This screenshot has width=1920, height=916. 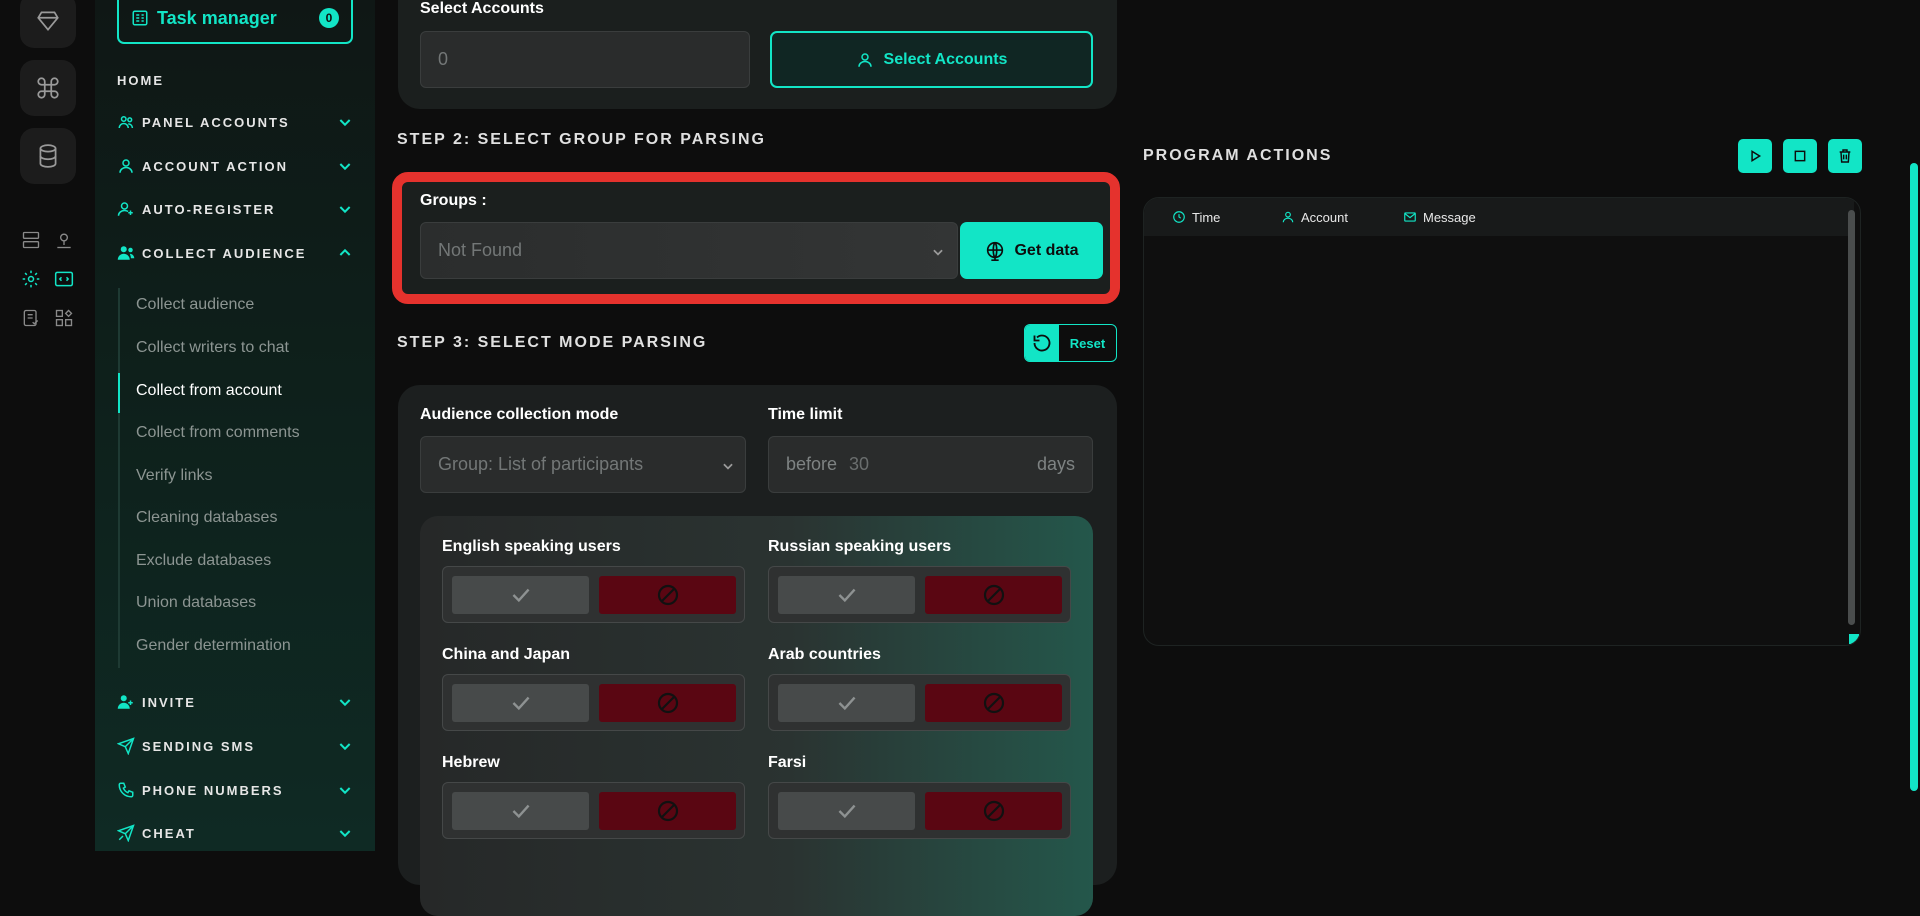 What do you see at coordinates (31, 279) in the screenshot?
I see `gear-icon` at bounding box center [31, 279].